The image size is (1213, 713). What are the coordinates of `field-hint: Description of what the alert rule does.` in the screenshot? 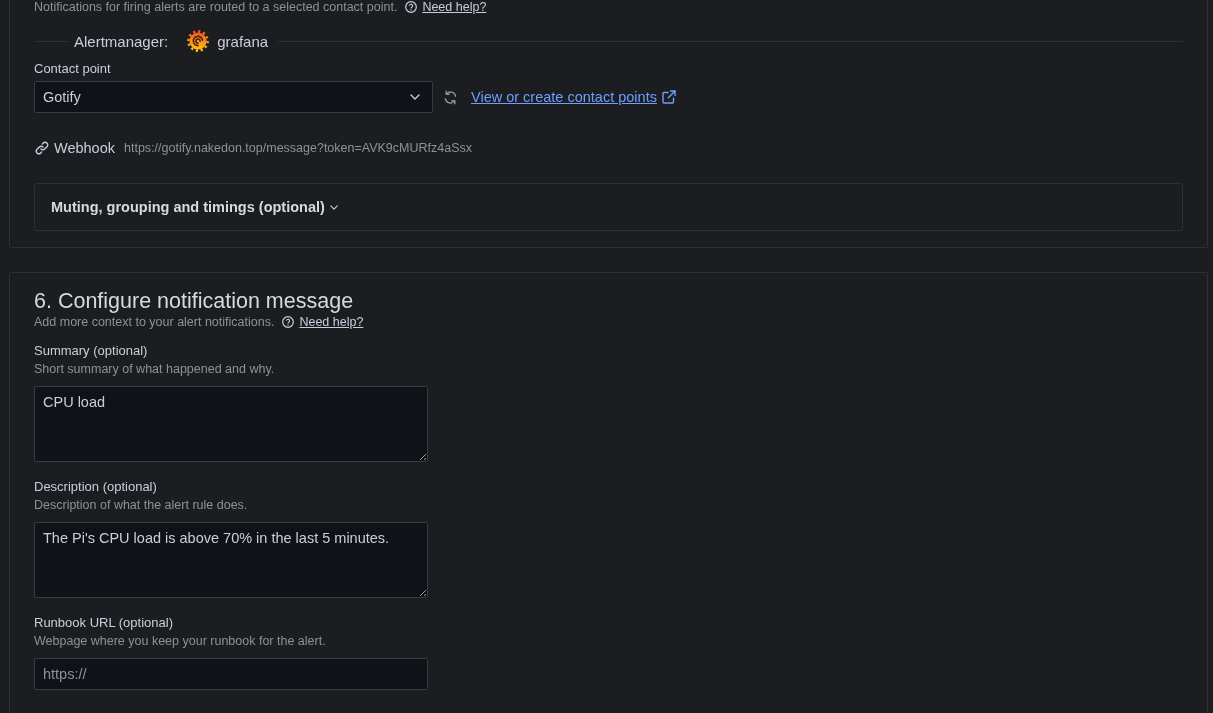 It's located at (141, 505).